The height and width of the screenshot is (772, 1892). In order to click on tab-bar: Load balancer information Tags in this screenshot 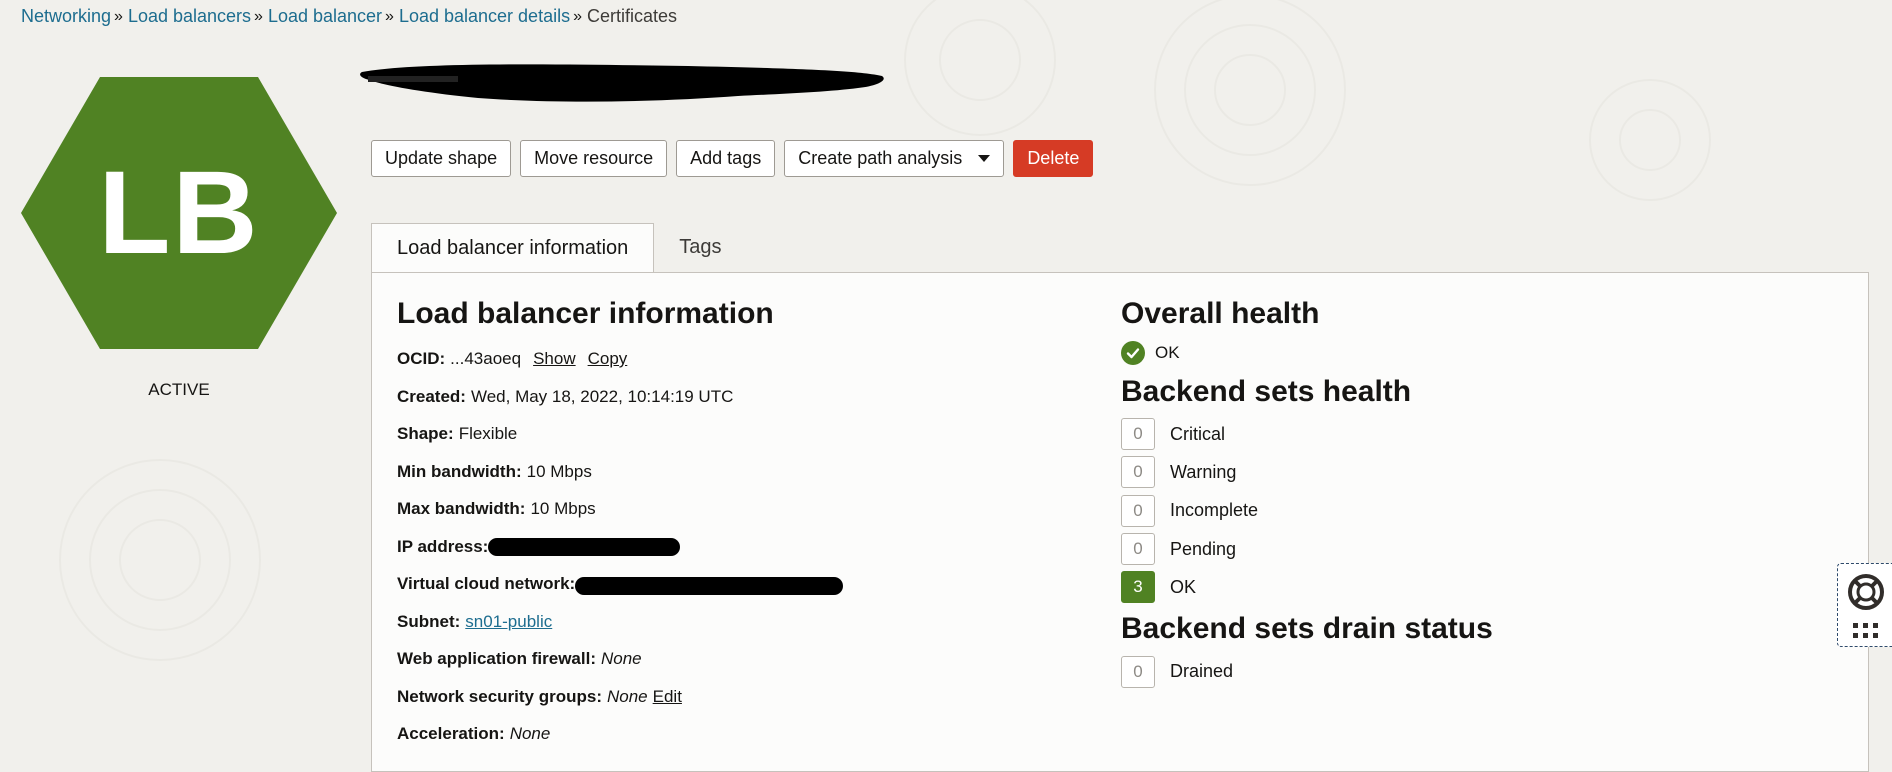, I will do `click(559, 248)`.